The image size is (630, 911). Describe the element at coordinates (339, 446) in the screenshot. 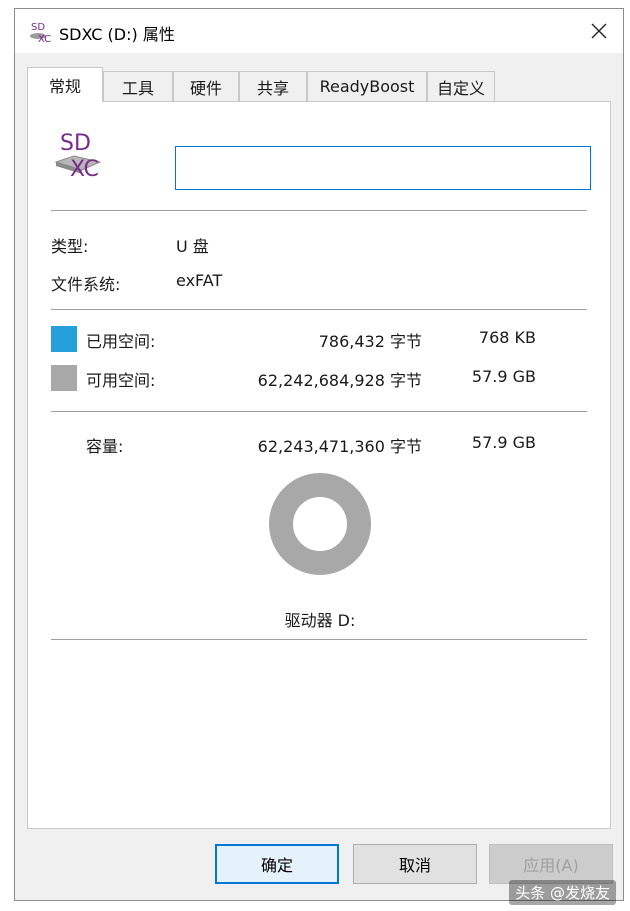

I see `capacity-bytes: 62,243,471,360 字节` at that location.